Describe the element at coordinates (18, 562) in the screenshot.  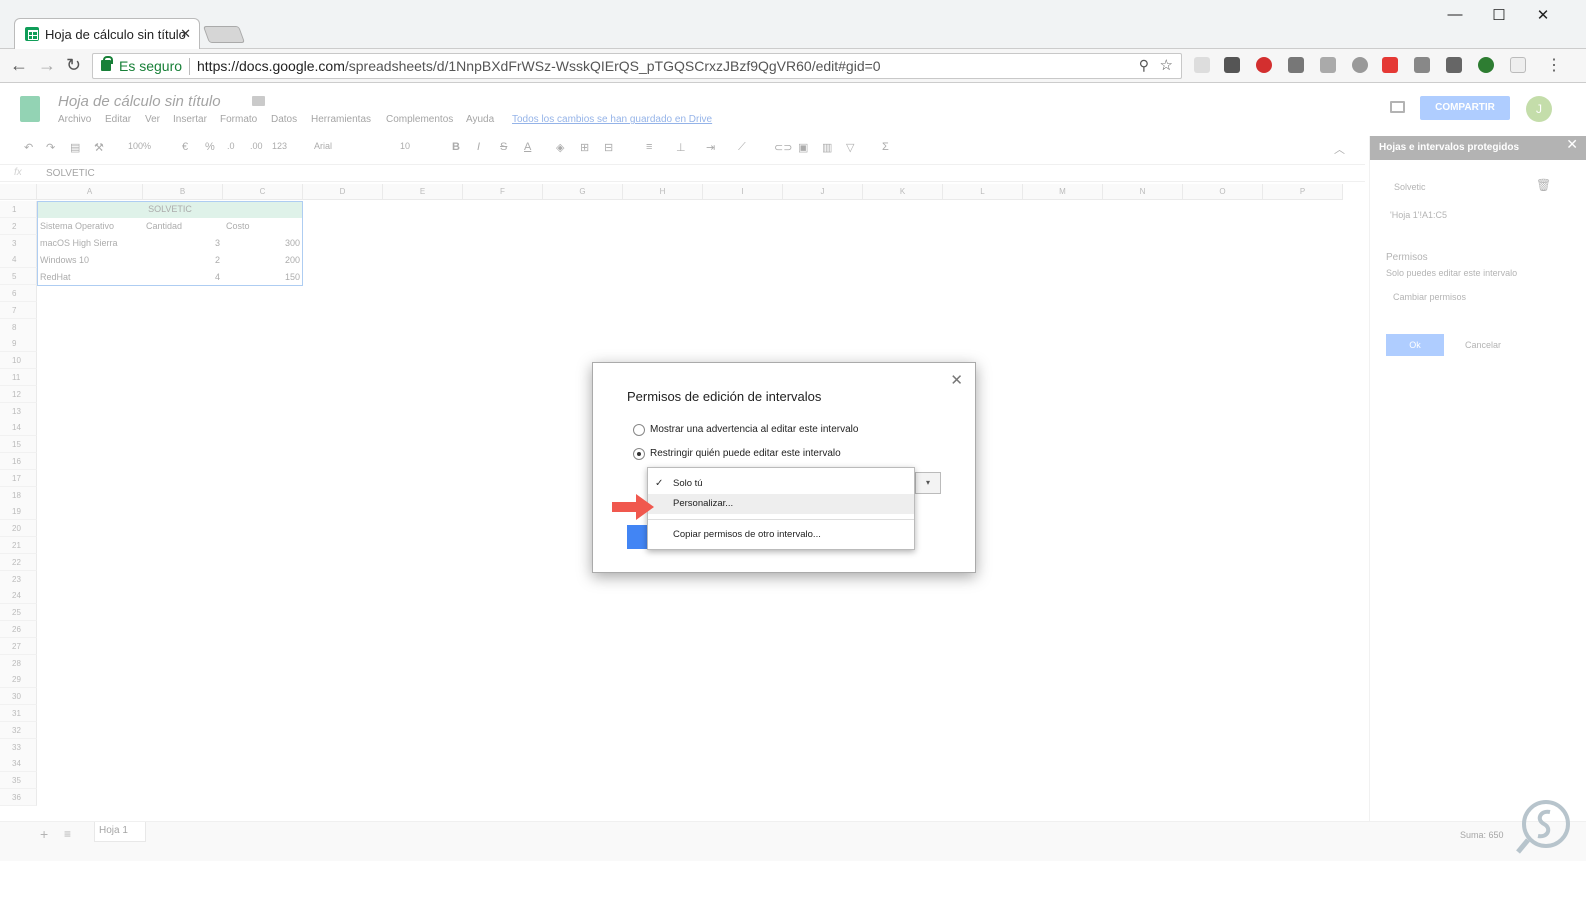
I see `row-header: 22` at that location.